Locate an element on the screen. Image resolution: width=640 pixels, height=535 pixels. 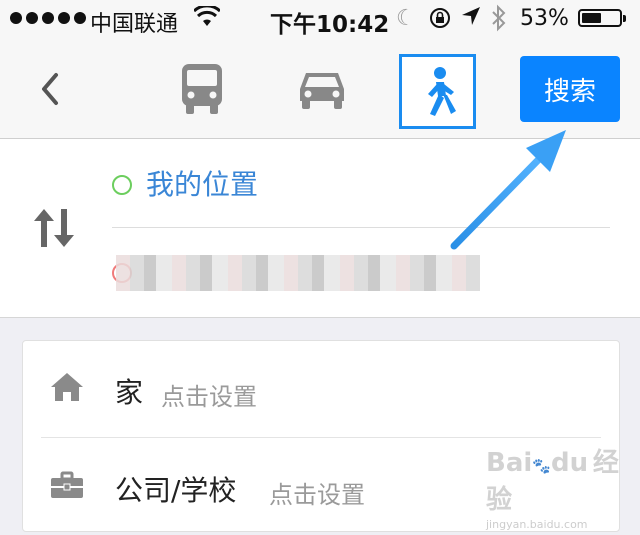
orientation-lock-icon is located at coordinates (440, 21).